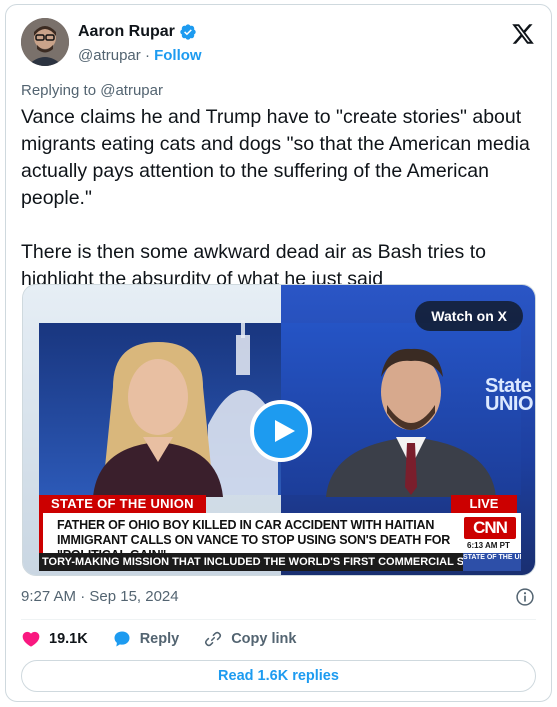 The width and height of the screenshot is (557, 707). I want to click on ticker-show-tag: STATE OF THE UNION, so click(492, 562).